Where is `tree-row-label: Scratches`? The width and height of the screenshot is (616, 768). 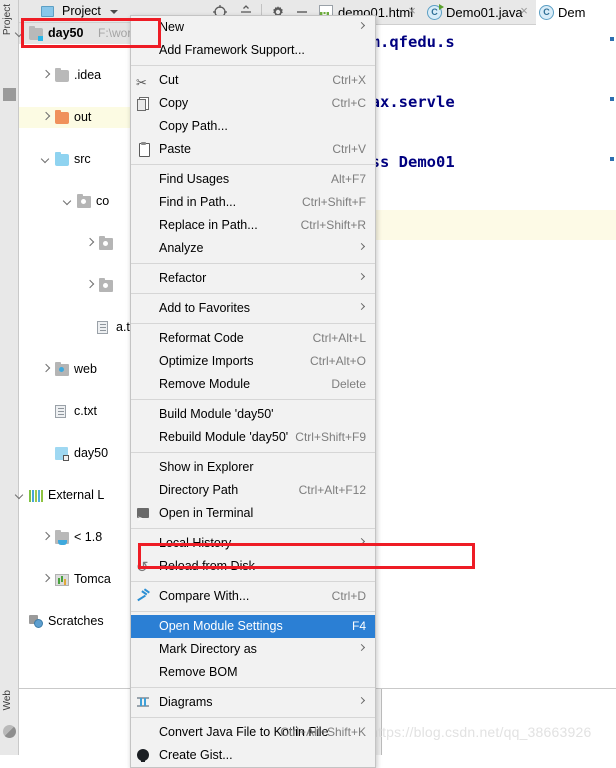 tree-row-label: Scratches is located at coordinates (76, 621).